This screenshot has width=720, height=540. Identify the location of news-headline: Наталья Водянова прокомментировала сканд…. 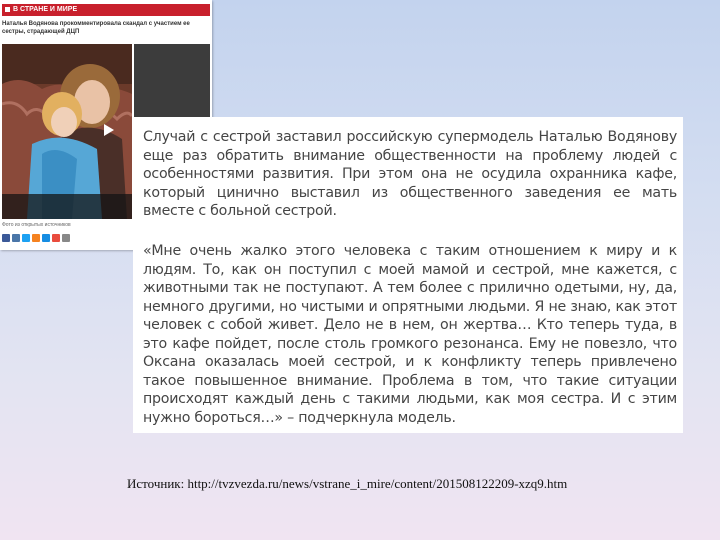
(105, 28).